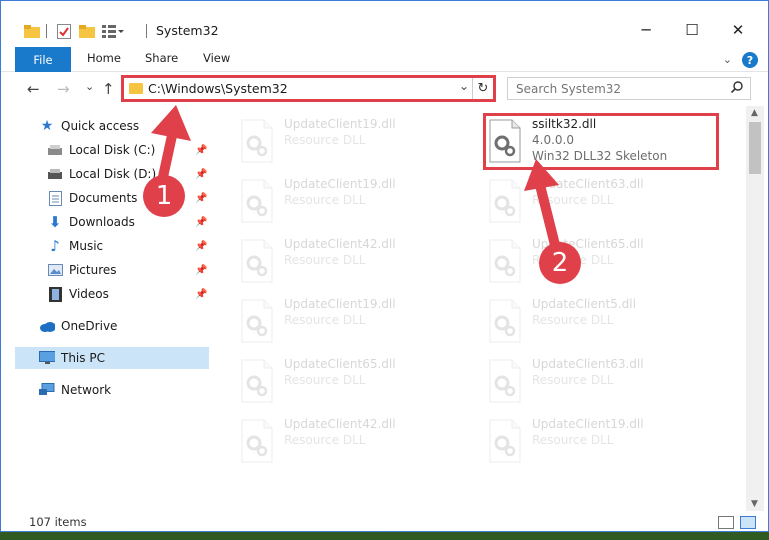 Image resolution: width=769 pixels, height=540 pixels. I want to click on large-icons-view-button, so click(748, 522).